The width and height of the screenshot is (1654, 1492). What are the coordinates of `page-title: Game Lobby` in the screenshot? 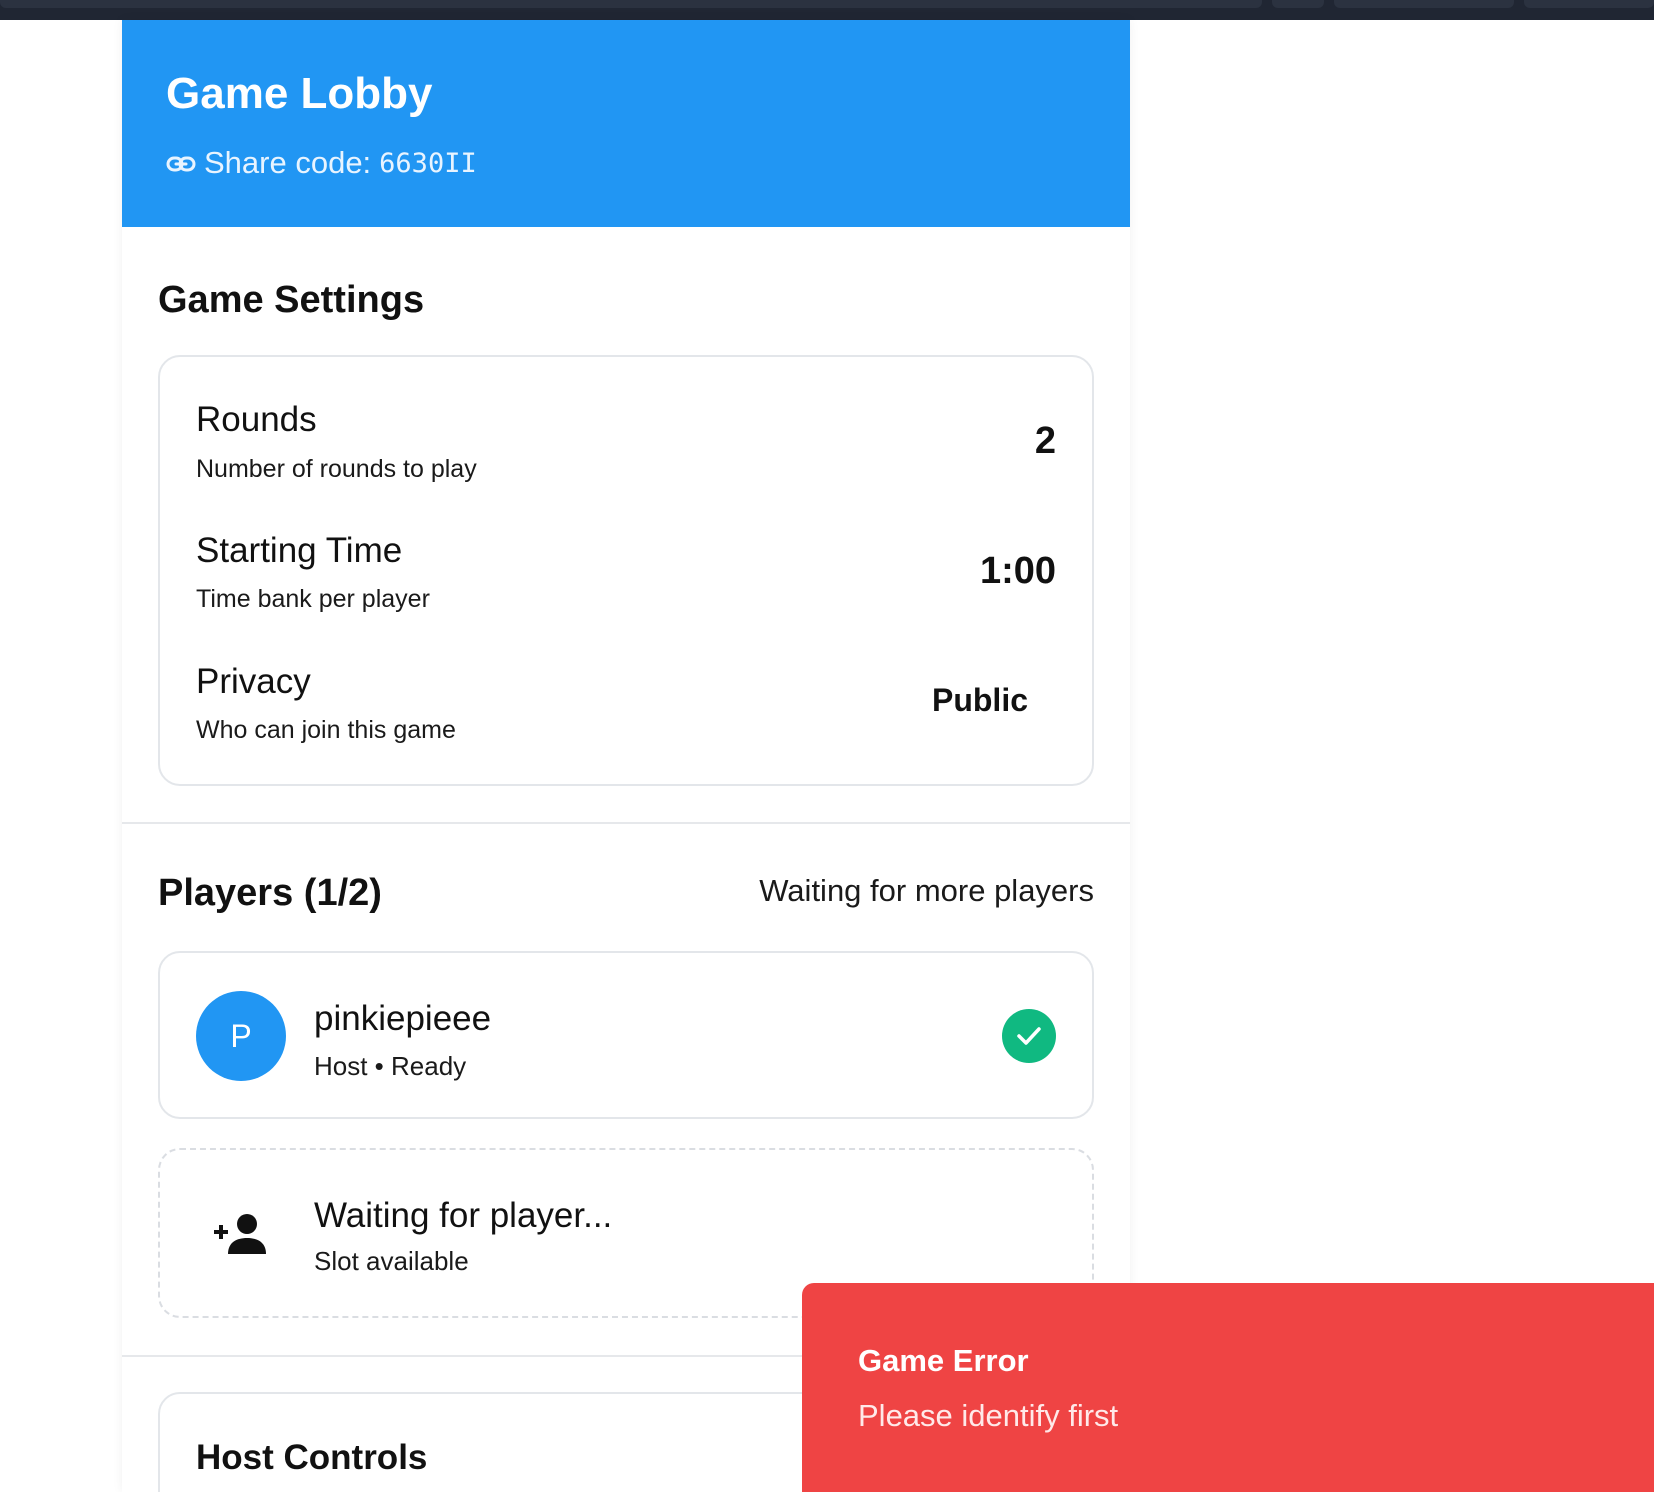 It's located at (299, 93).